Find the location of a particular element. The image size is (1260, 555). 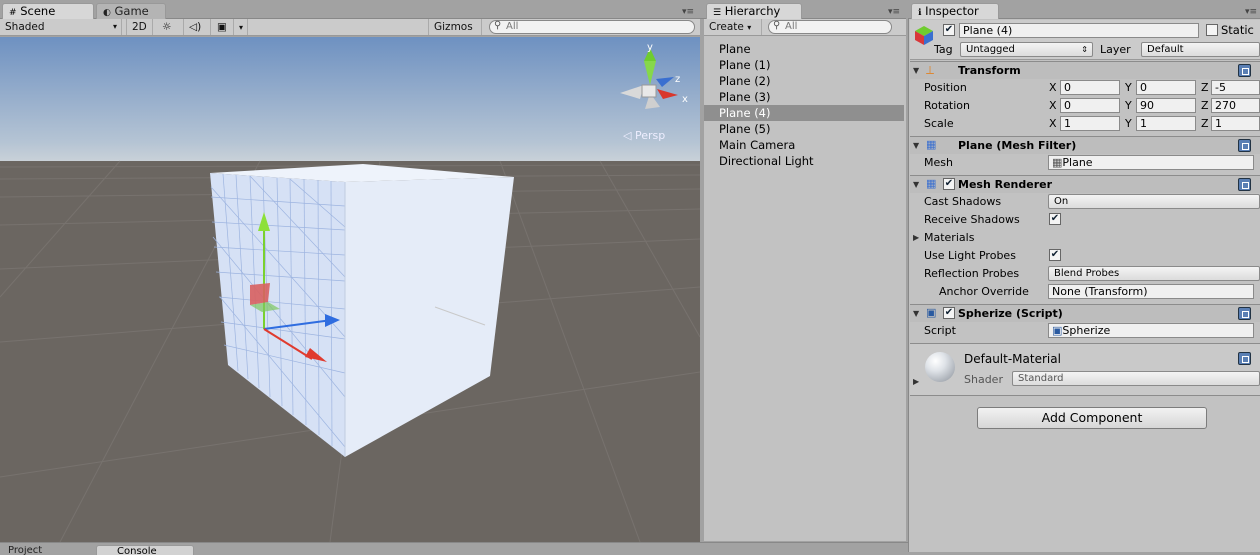

receive-shadows-label: Receive Shadows is located at coordinates (972, 219).